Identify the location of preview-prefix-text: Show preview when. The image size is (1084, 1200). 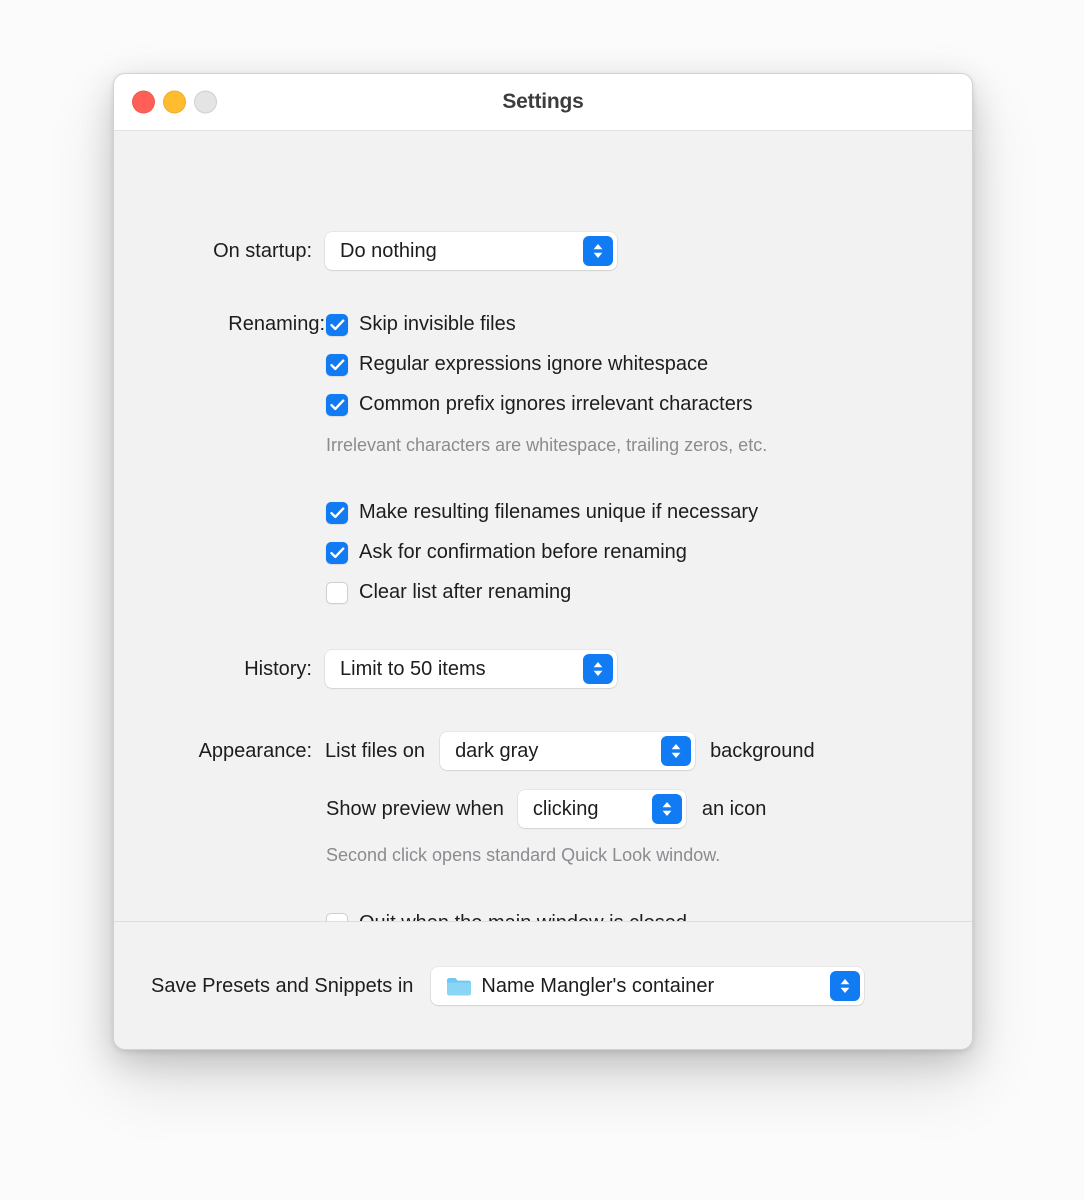
(415, 808).